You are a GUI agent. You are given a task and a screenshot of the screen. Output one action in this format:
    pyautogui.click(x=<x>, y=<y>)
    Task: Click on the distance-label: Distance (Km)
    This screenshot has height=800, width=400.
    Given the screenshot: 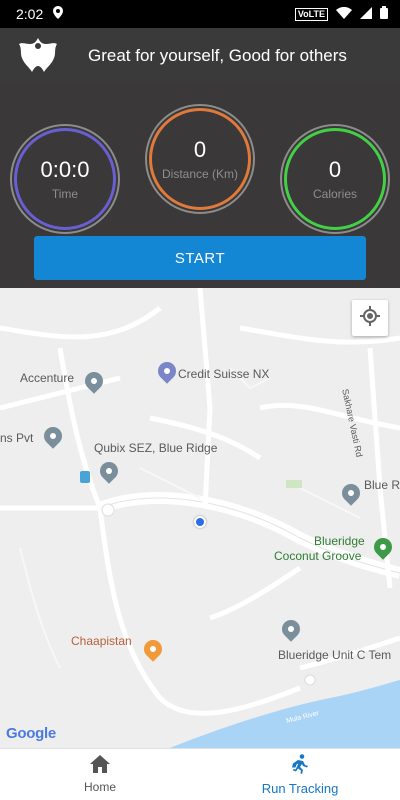 What is the action you would take?
    pyautogui.click(x=199, y=174)
    